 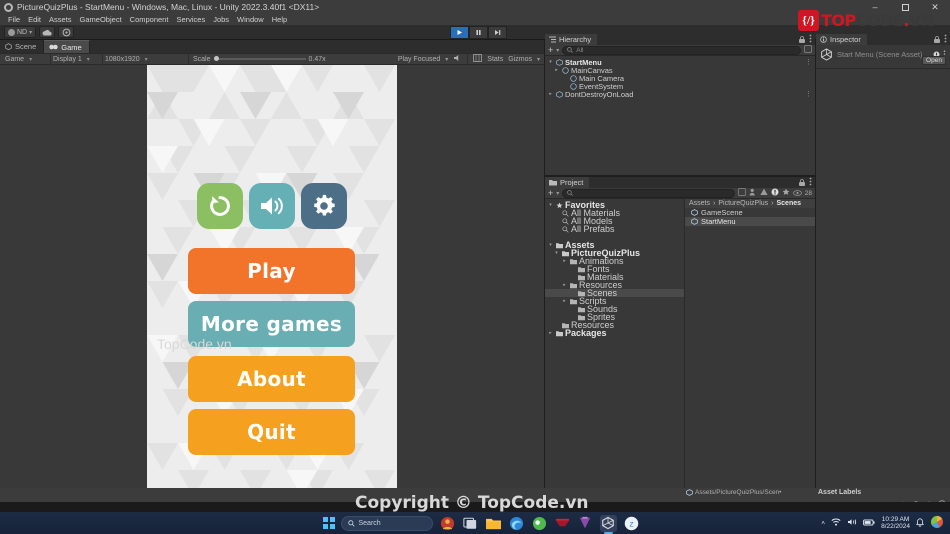 What do you see at coordinates (567, 182) in the screenshot?
I see `tab-project: Project` at bounding box center [567, 182].